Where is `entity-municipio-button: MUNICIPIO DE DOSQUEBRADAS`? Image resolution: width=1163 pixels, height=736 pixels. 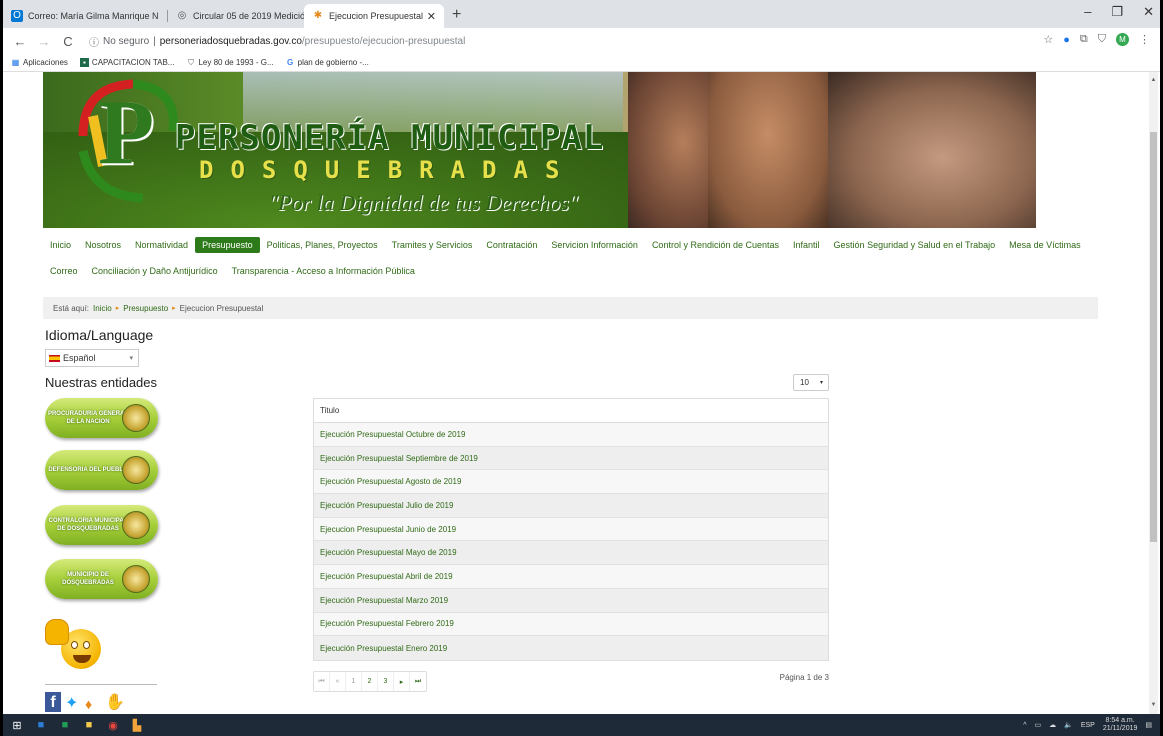
entity-municipio-button: MUNICIPIO DE DOSQUEBRADAS is located at coordinates (101, 579).